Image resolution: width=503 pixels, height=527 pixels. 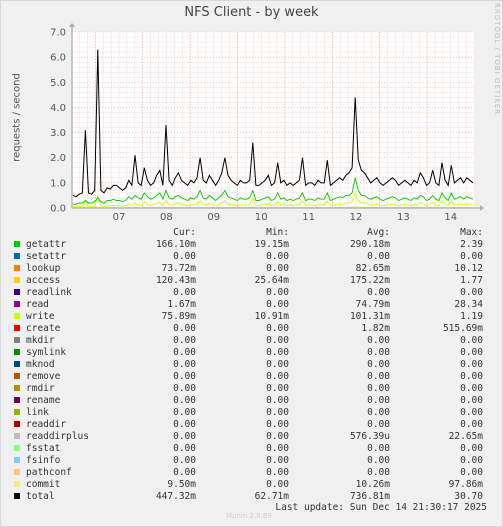 What do you see at coordinates (178, 268) in the screenshot?
I see `legend-value-cur: 73.72m` at bounding box center [178, 268].